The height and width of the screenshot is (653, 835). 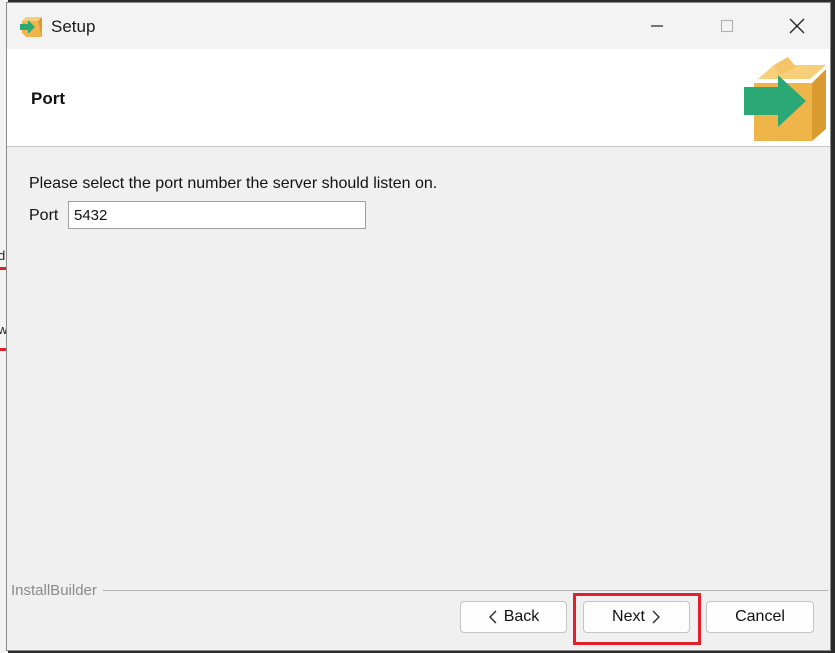 What do you see at coordinates (418, 26) in the screenshot?
I see `title-bar: Setup` at bounding box center [418, 26].